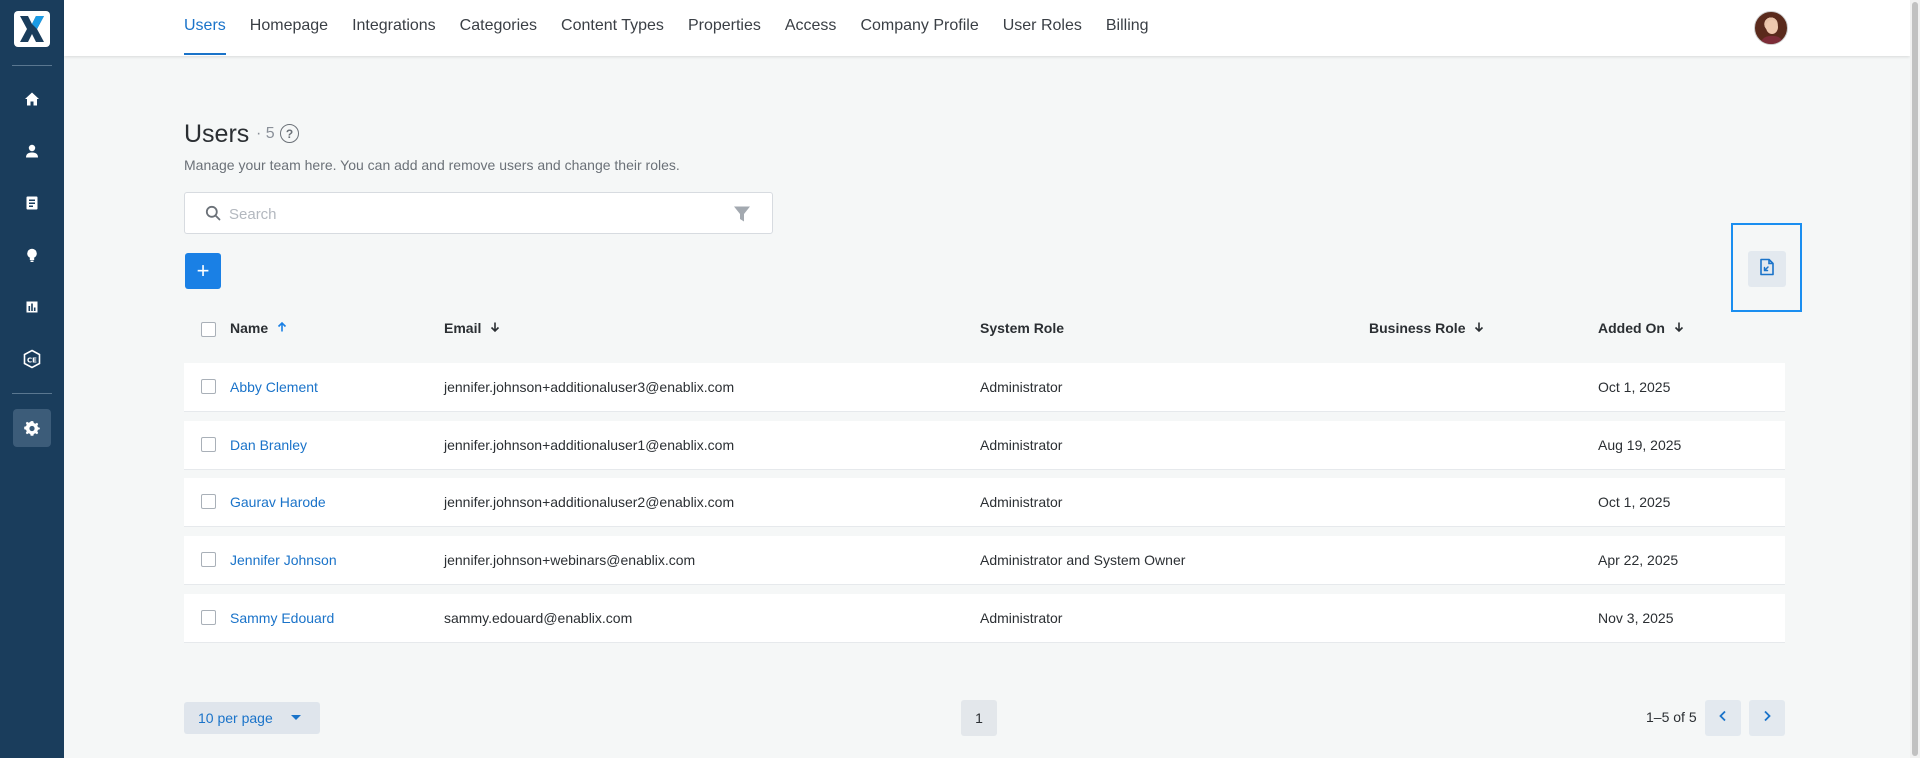  I want to click on column-label: Email, so click(463, 328).